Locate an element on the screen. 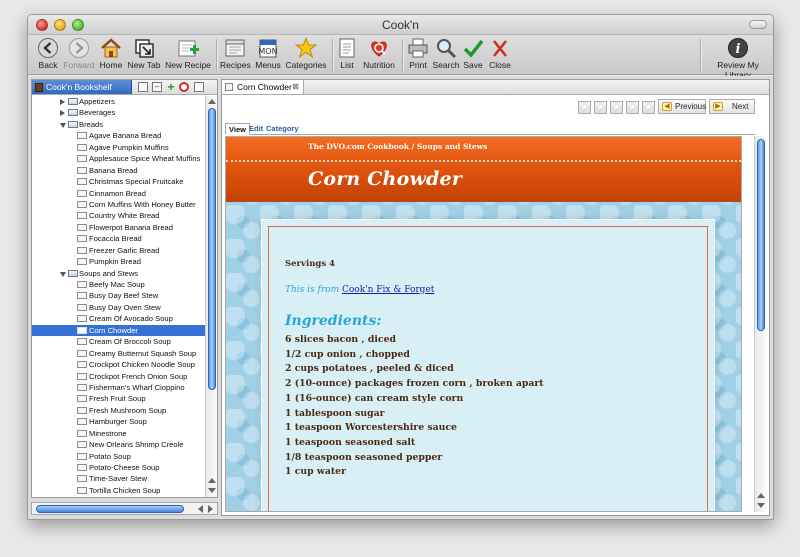  source-link: Cook'n Fix & Forget is located at coordinates (388, 290).